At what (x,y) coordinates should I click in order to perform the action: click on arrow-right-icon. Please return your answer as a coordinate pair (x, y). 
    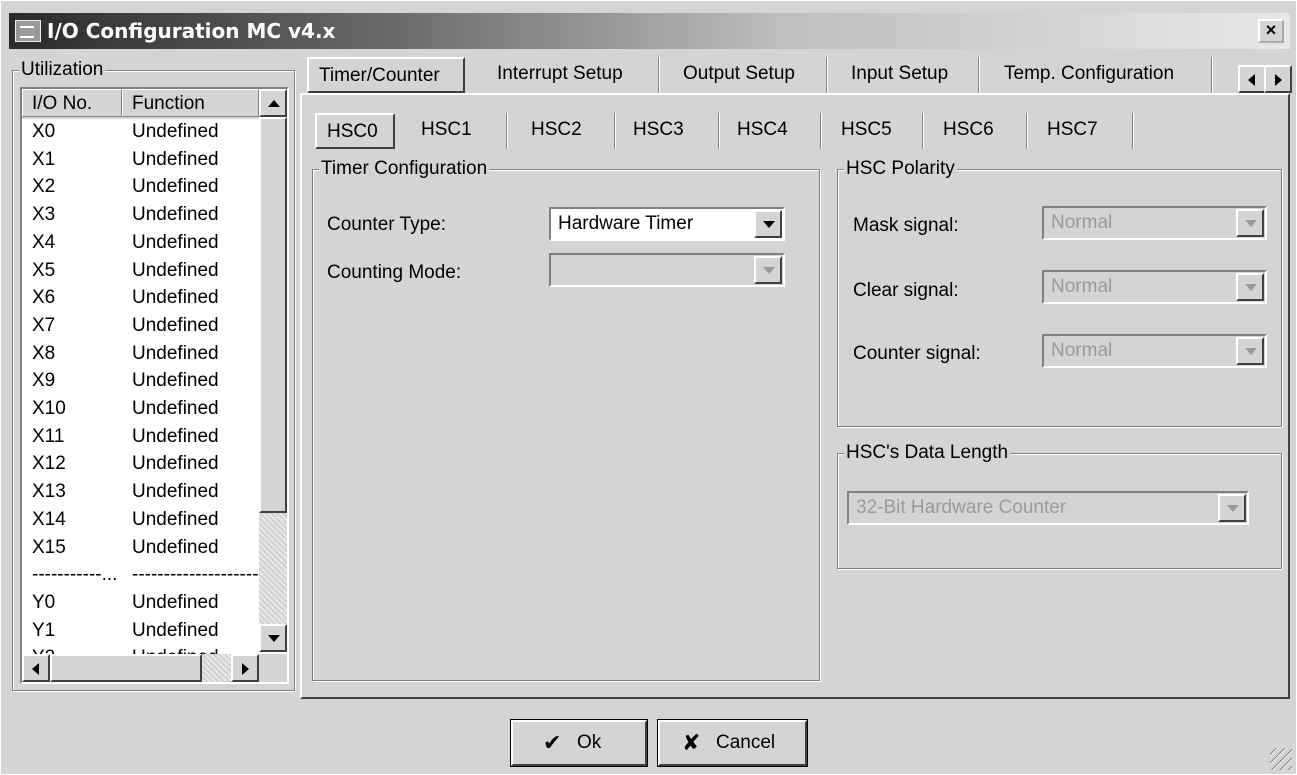
    Looking at the image, I should click on (245, 669).